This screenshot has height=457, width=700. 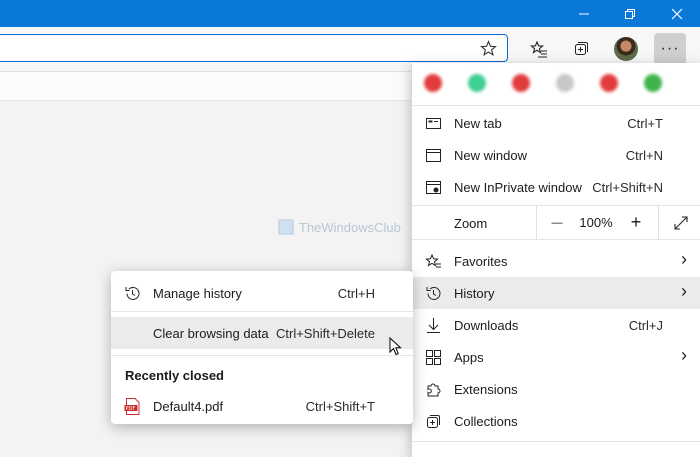 I want to click on clear-browsing-data-label: Clear browsing data, so click(x=211, y=333).